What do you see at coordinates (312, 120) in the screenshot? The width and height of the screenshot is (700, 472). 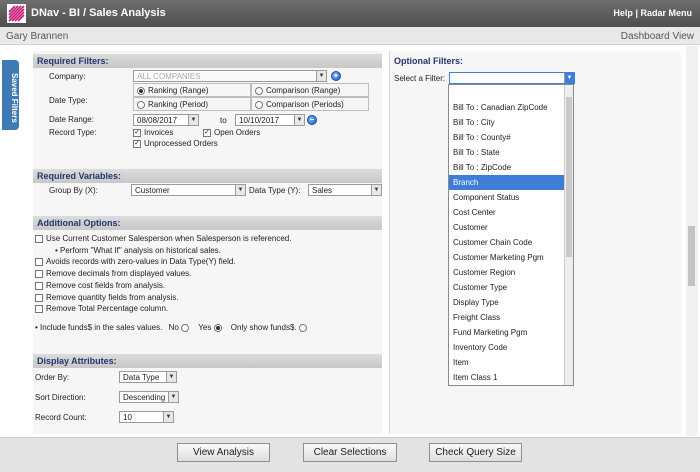 I see `date-range-info-icon: −` at bounding box center [312, 120].